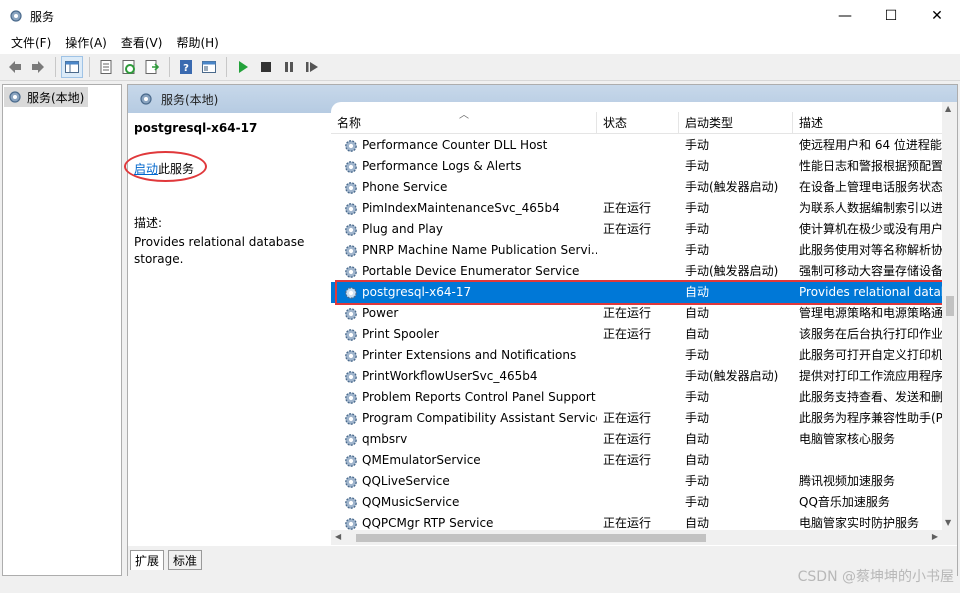 Image resolution: width=960 pixels, height=593 pixels. What do you see at coordinates (948, 108) in the screenshot?
I see `scroll-up-icon: ▲` at bounding box center [948, 108].